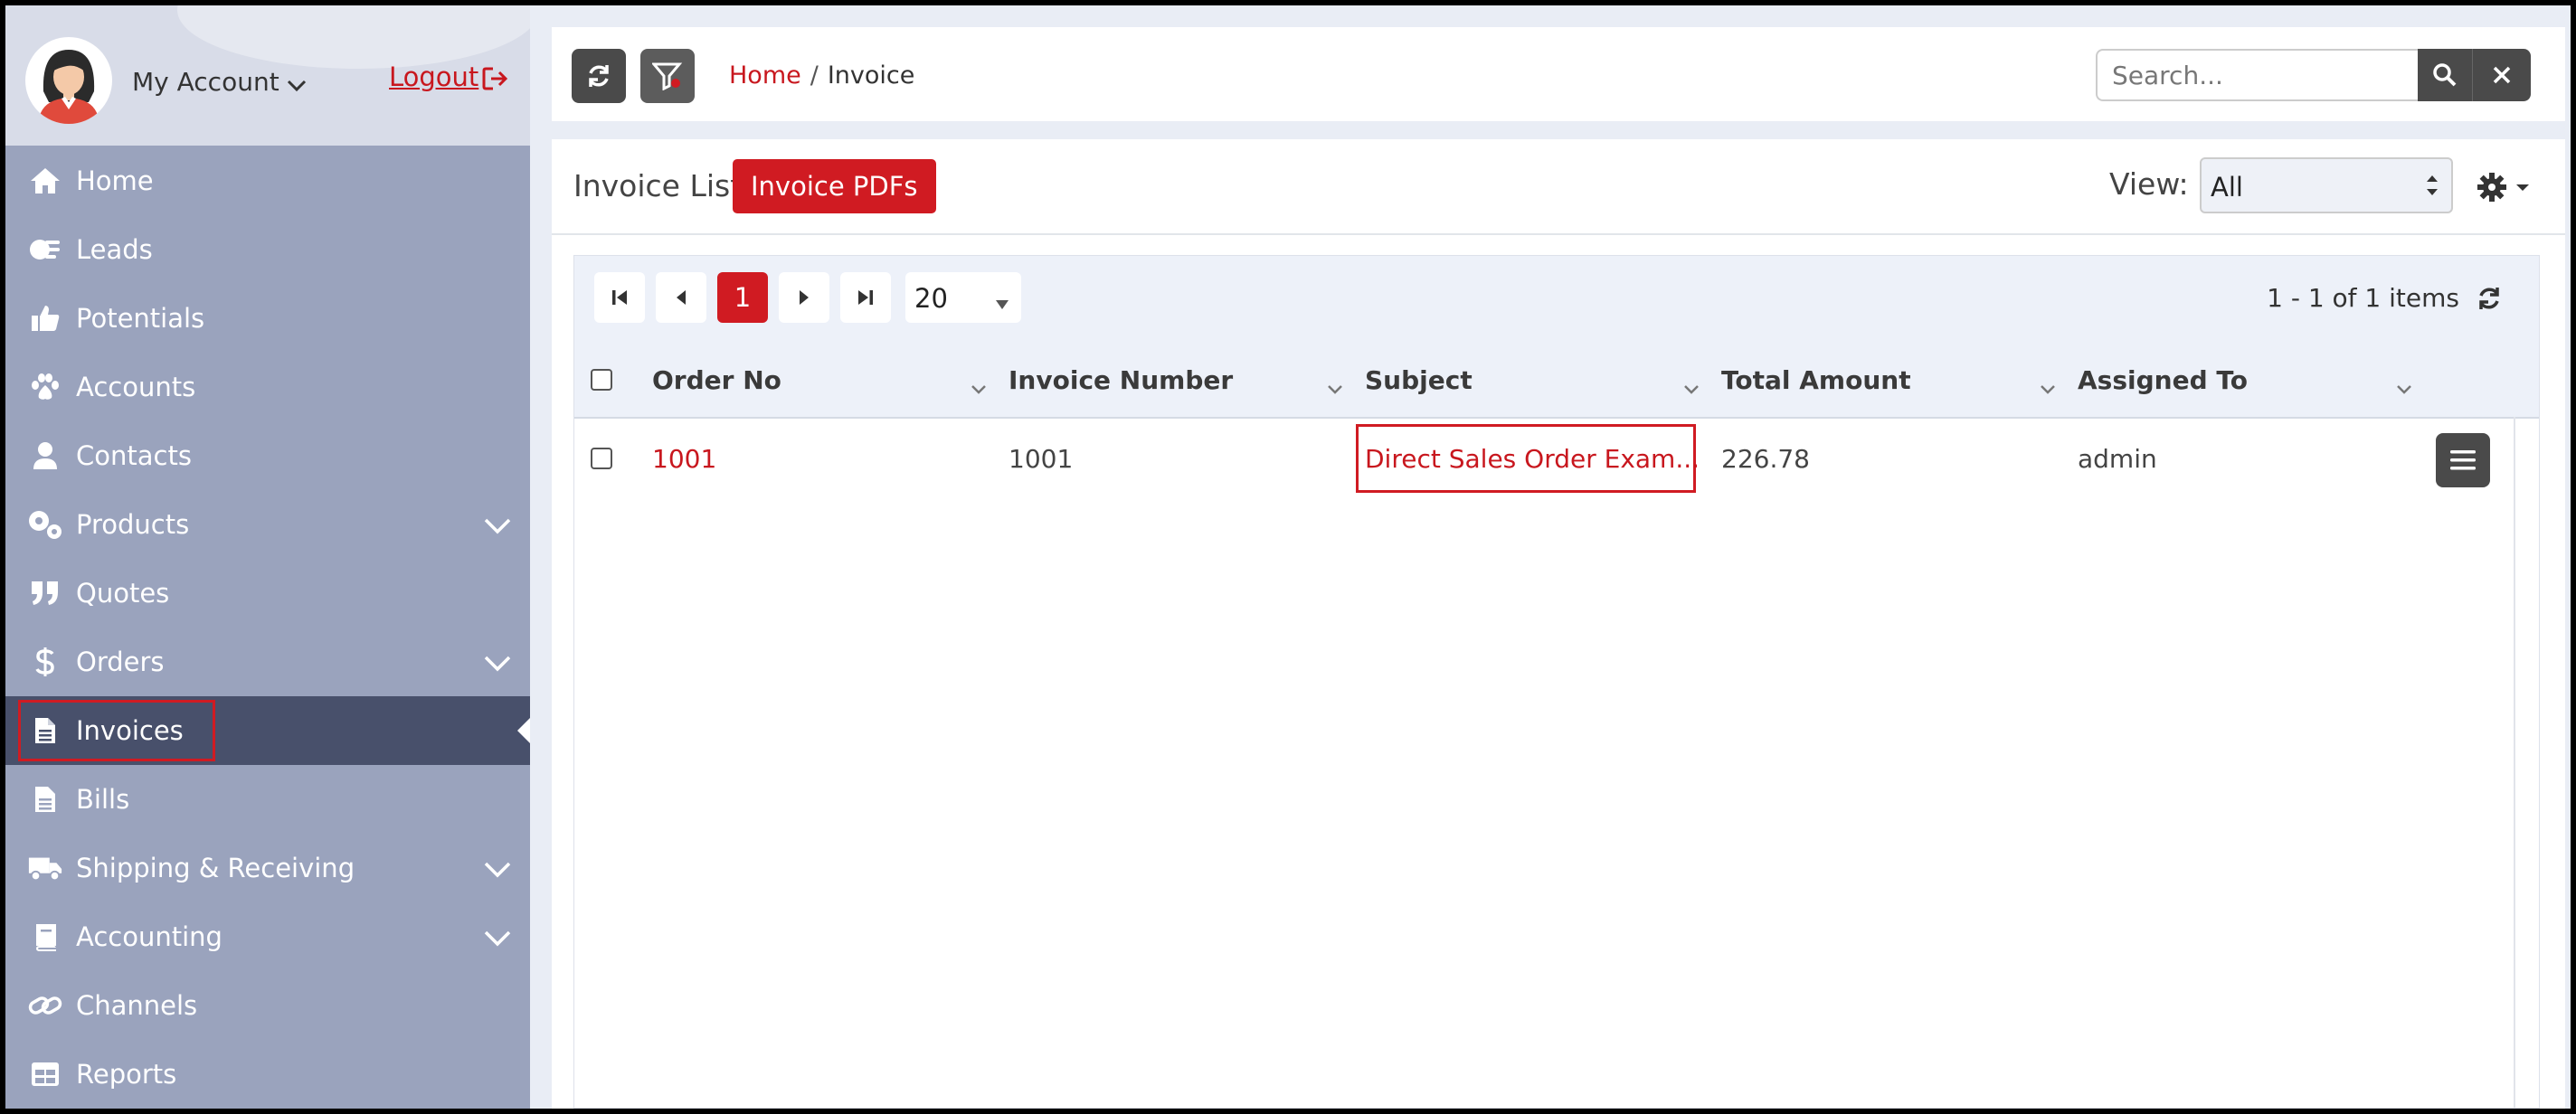  I want to click on column-header-total-amount: Total Amount, so click(1889, 380).